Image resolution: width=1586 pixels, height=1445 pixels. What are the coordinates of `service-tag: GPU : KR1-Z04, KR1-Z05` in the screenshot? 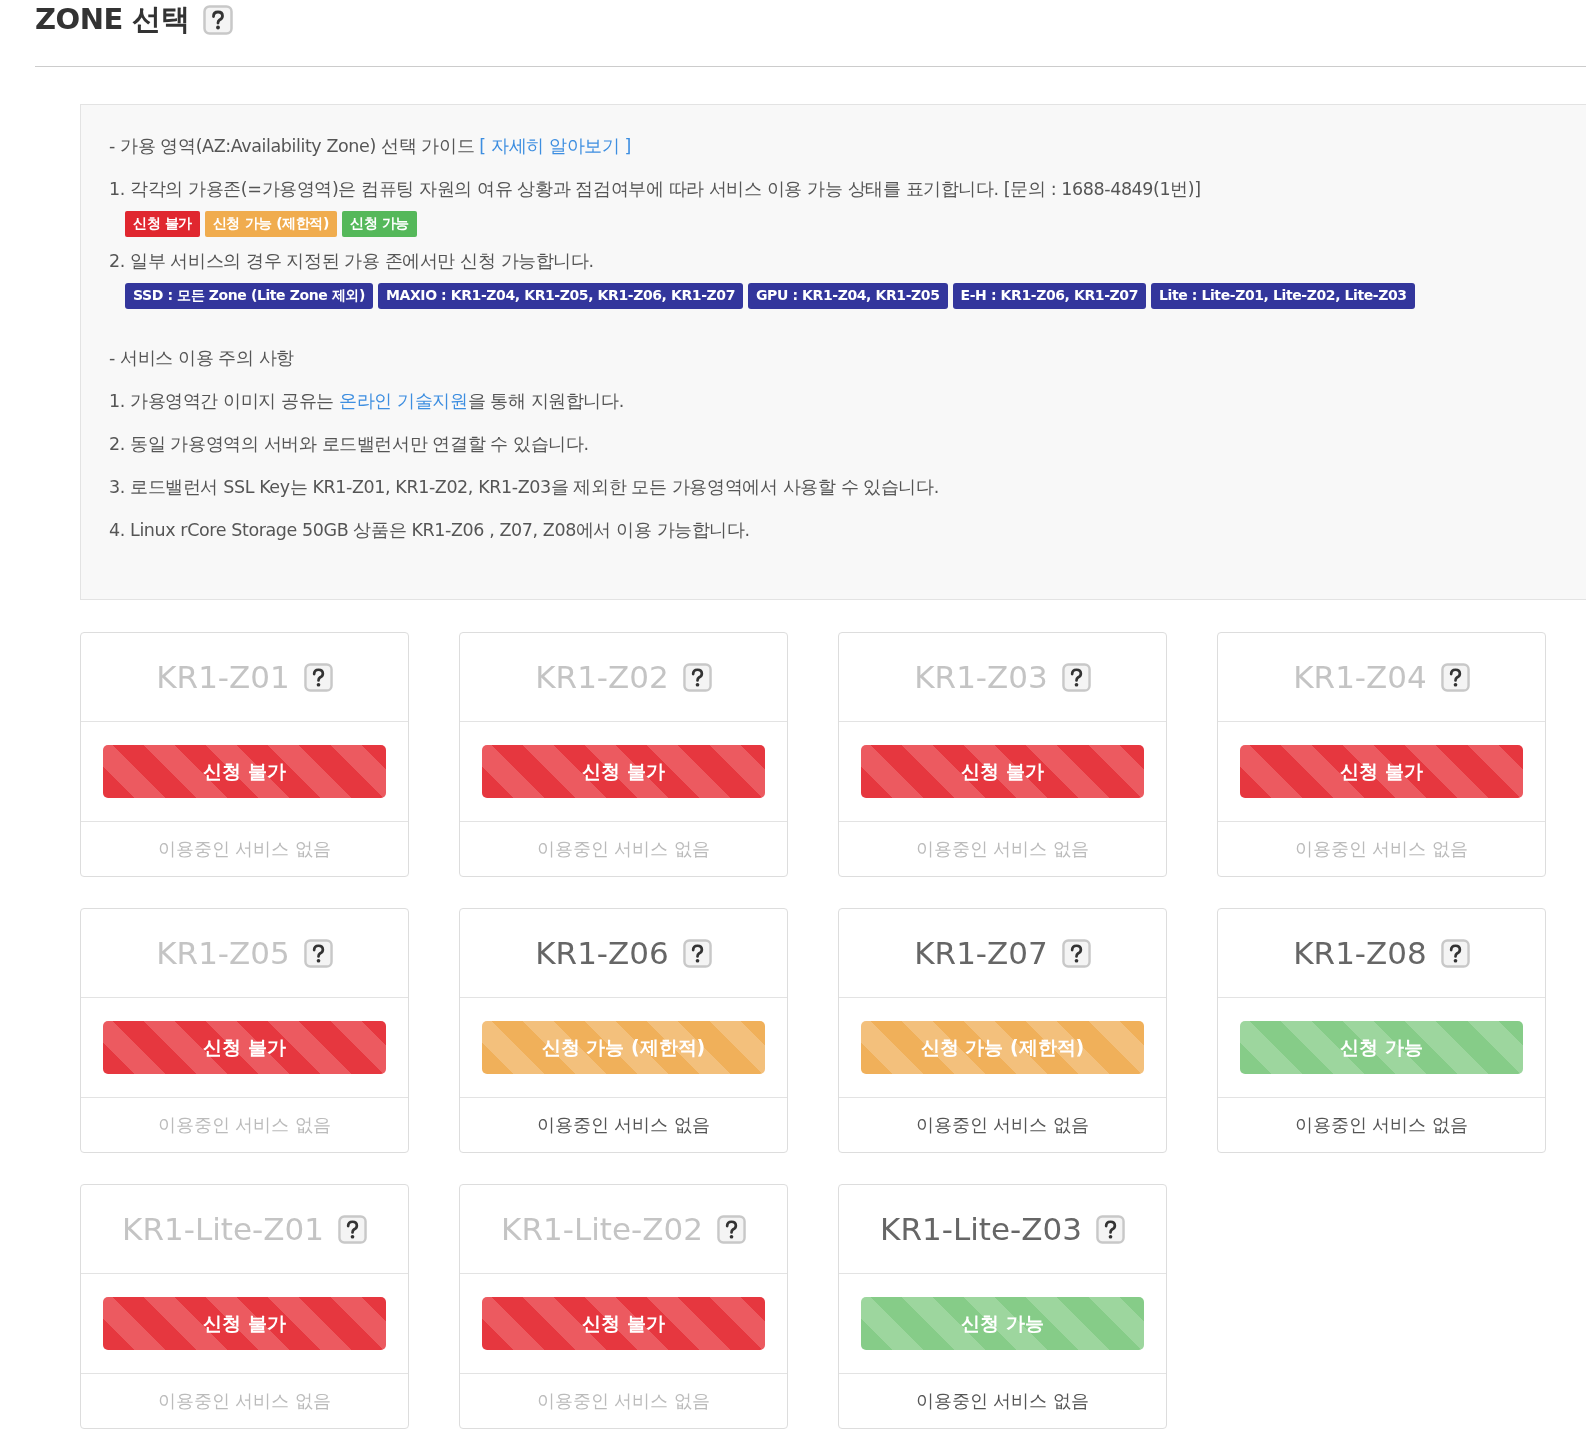 It's located at (848, 296).